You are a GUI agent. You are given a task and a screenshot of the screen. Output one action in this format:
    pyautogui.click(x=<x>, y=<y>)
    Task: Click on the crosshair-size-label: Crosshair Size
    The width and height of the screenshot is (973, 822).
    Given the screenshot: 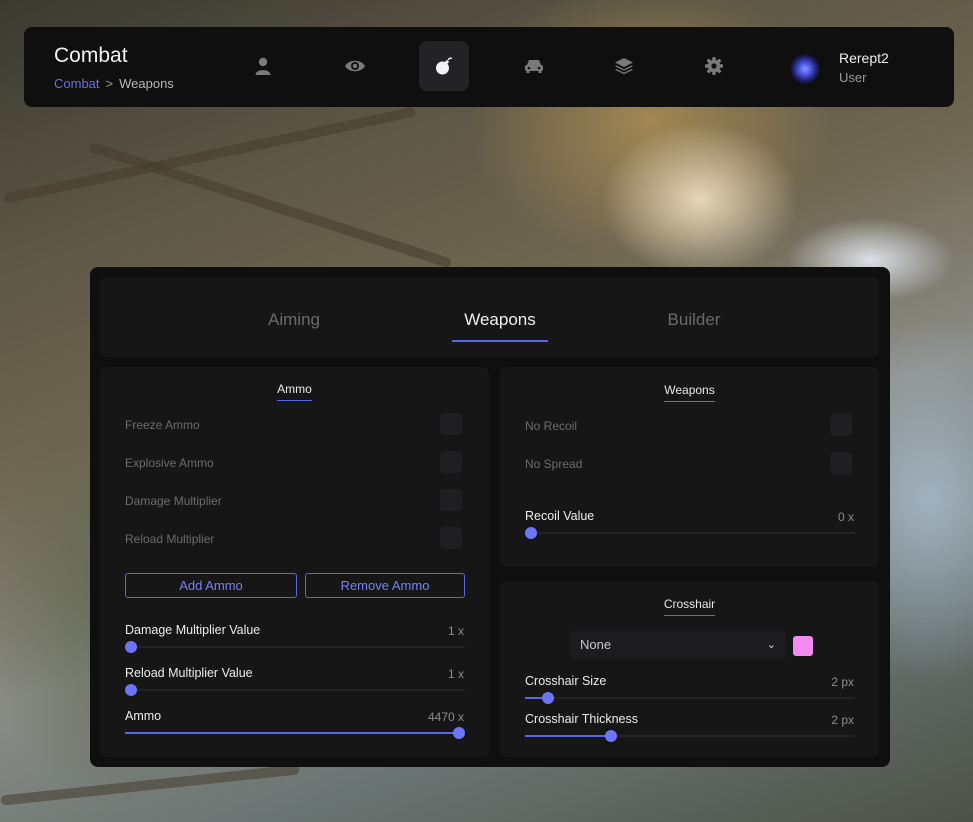 What is the action you would take?
    pyautogui.click(x=566, y=681)
    